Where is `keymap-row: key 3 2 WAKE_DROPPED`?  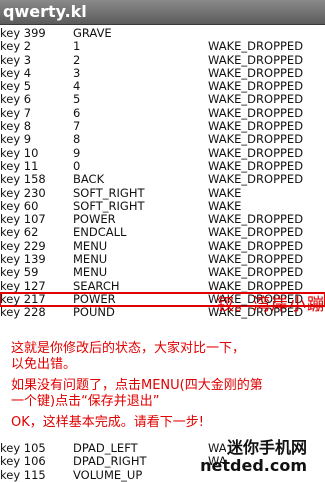
keymap-row: key 3 2 WAKE_DROPPED is located at coordinates (162, 59).